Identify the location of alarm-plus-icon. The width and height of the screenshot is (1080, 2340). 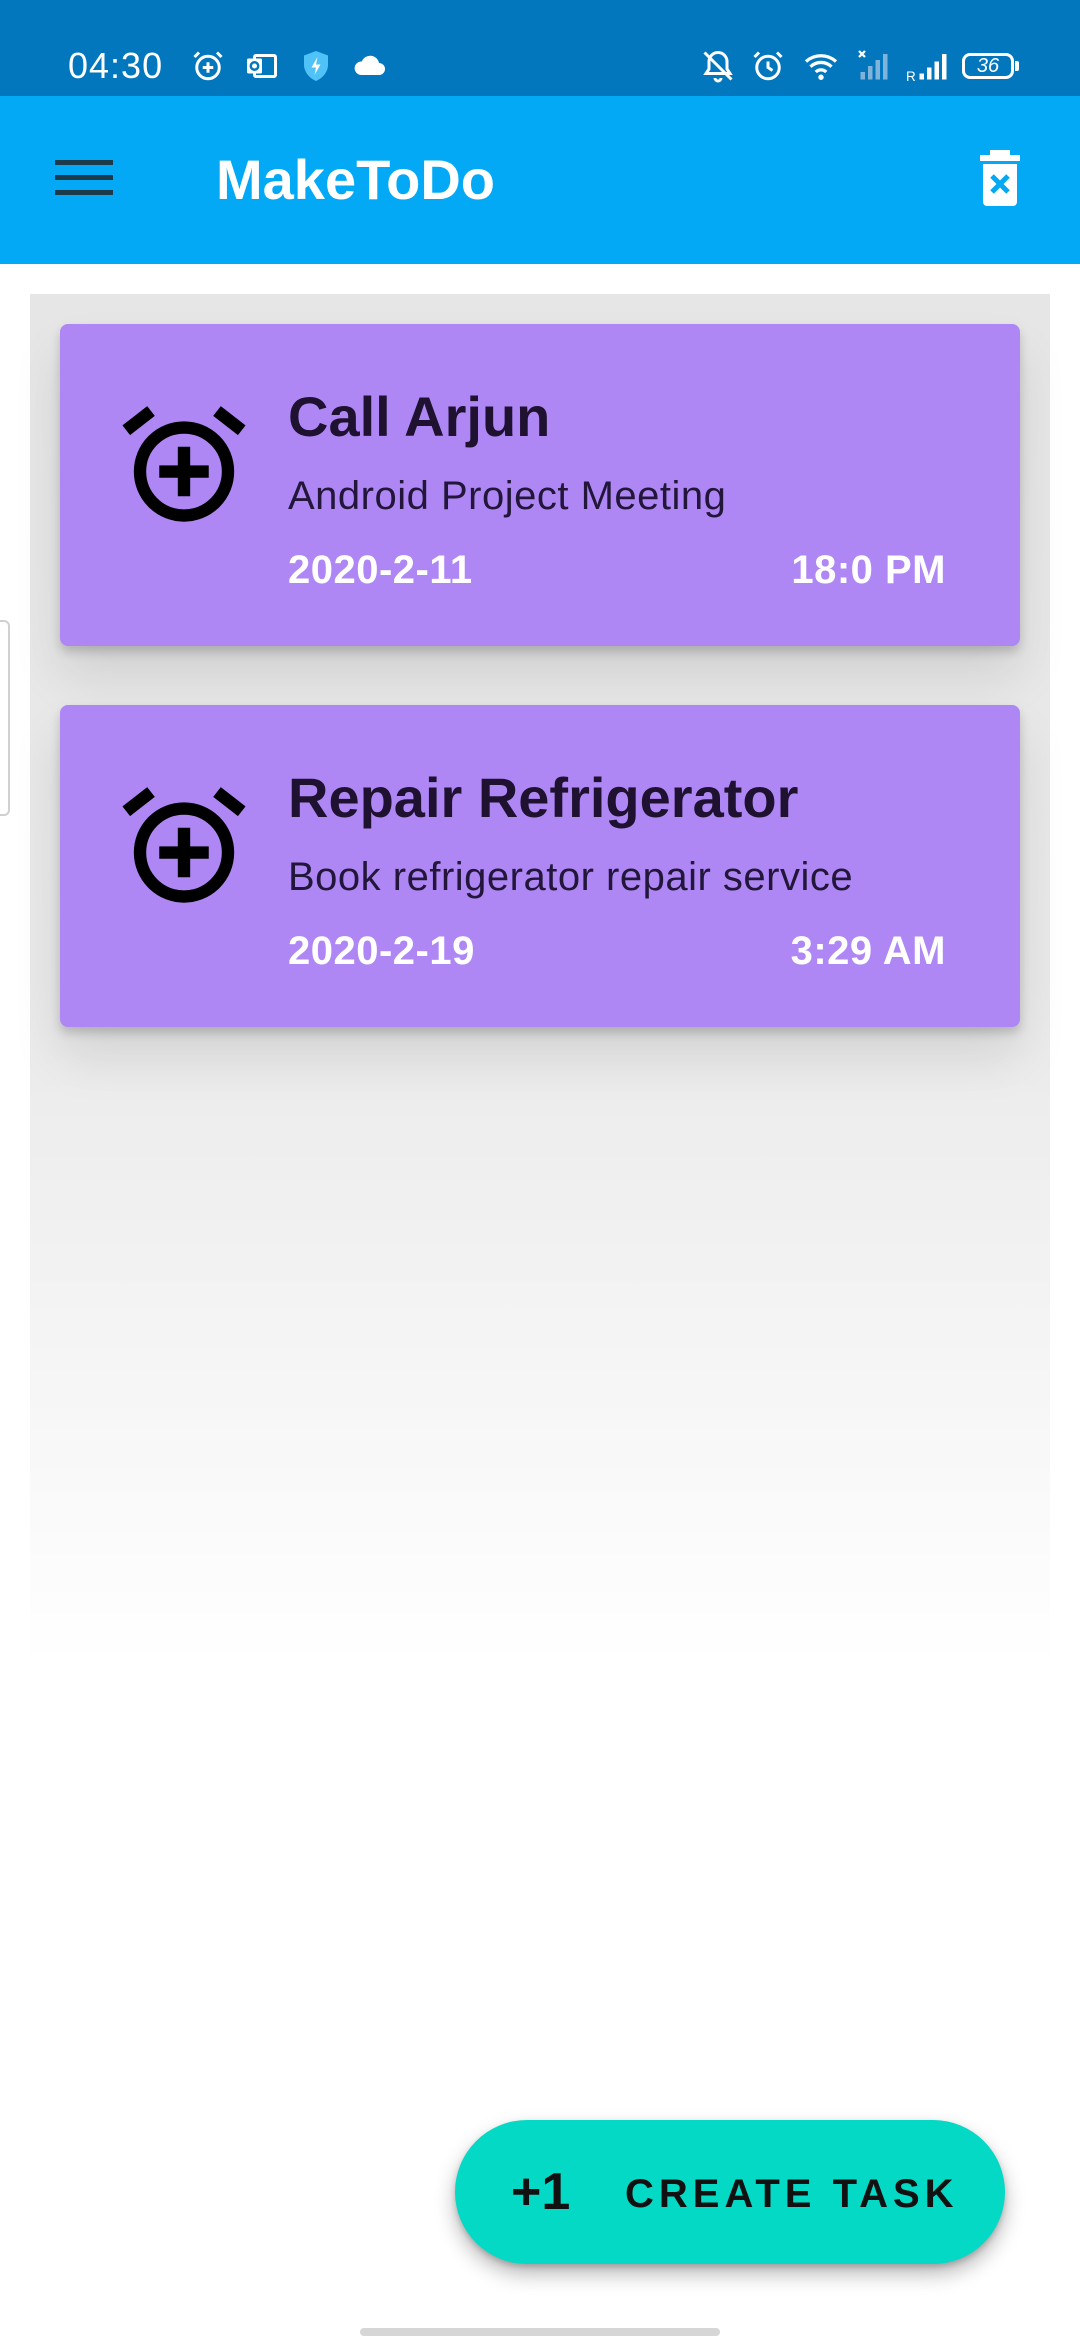
(208, 66).